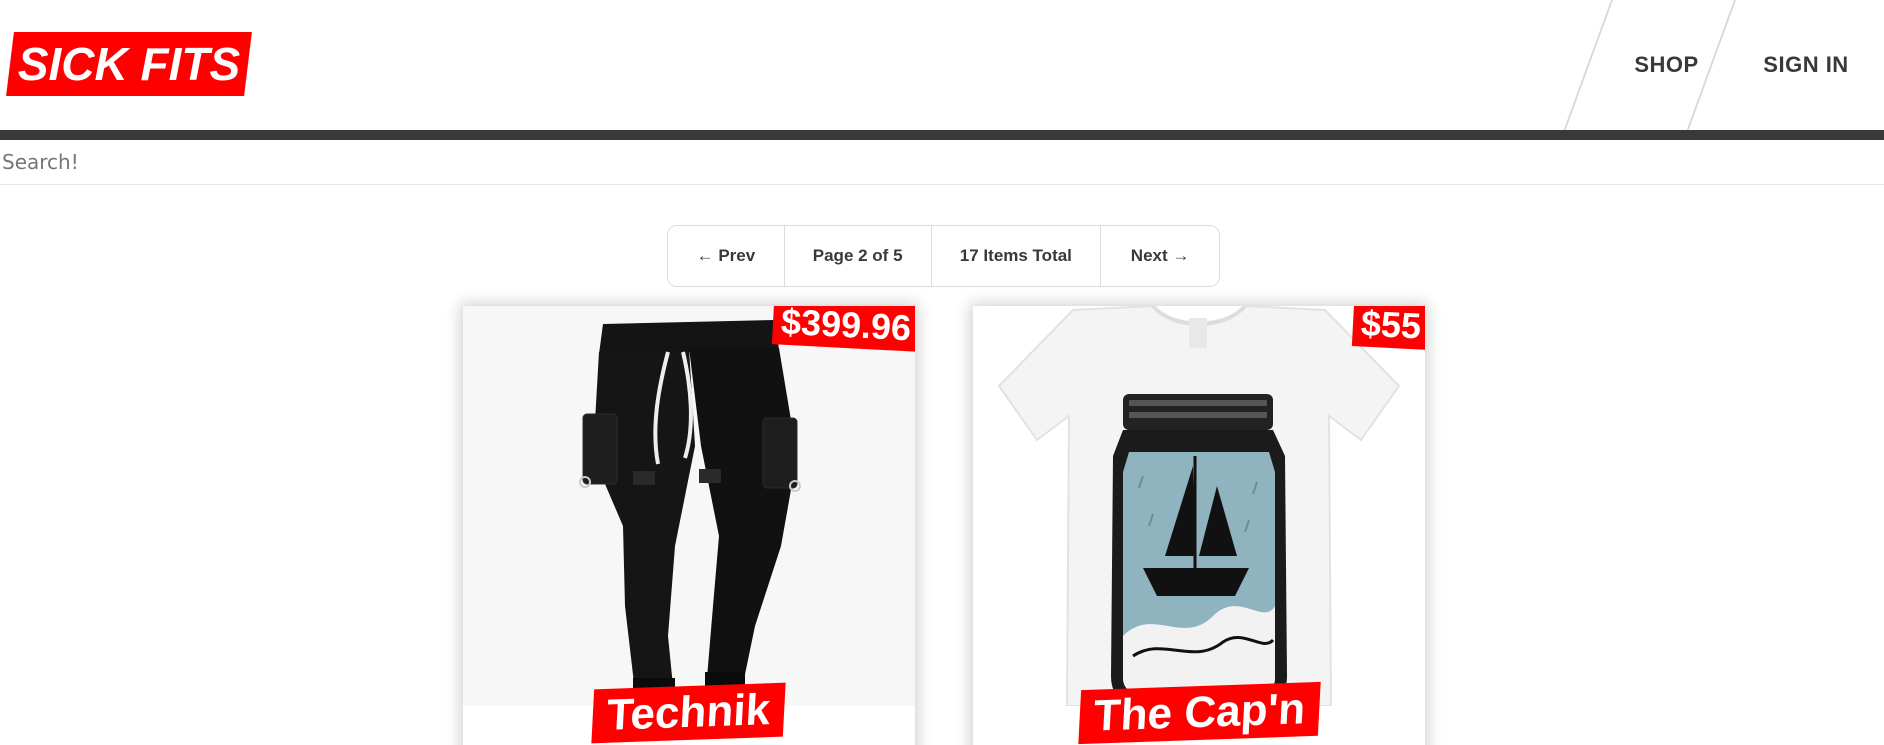 This screenshot has height=745, width=1884. What do you see at coordinates (1160, 256) in the screenshot?
I see `next-page-link: Next →` at bounding box center [1160, 256].